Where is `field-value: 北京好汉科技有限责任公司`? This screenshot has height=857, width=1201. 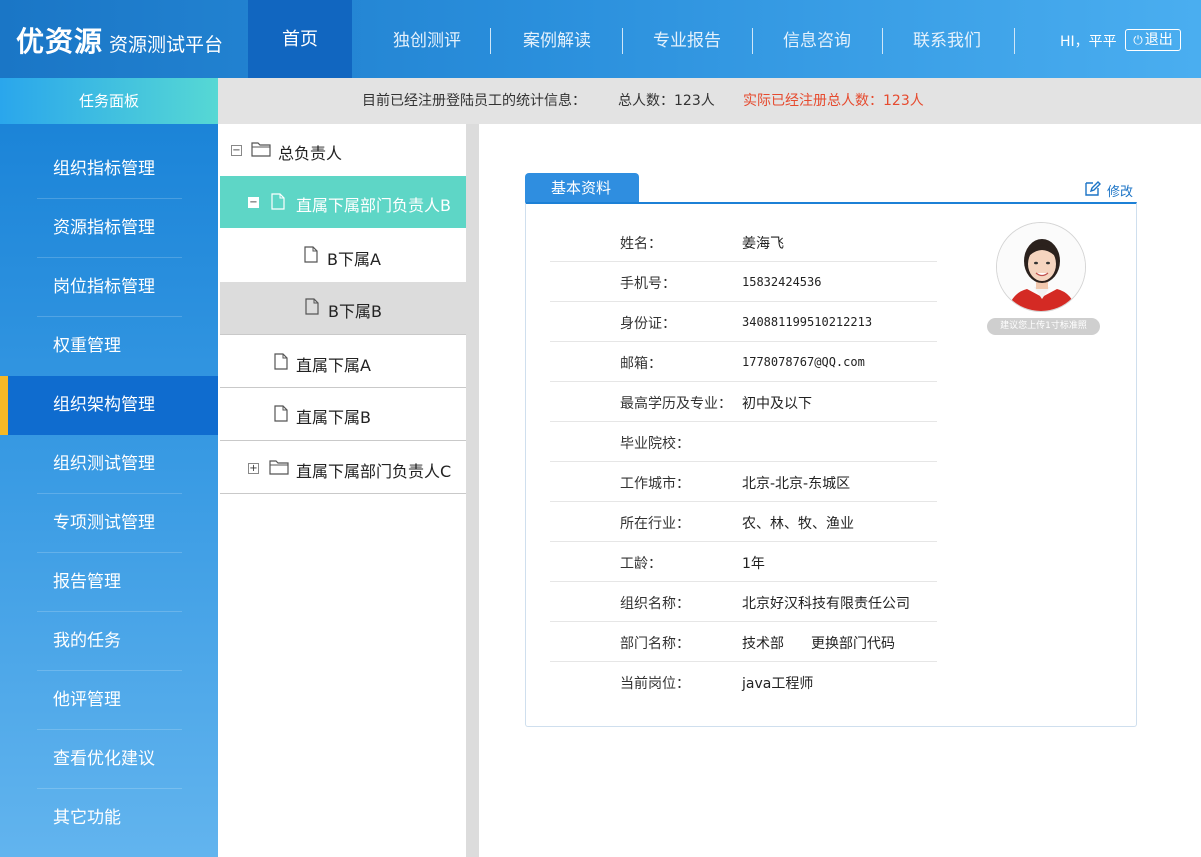 field-value: 北京好汉科技有限责任公司 is located at coordinates (826, 604).